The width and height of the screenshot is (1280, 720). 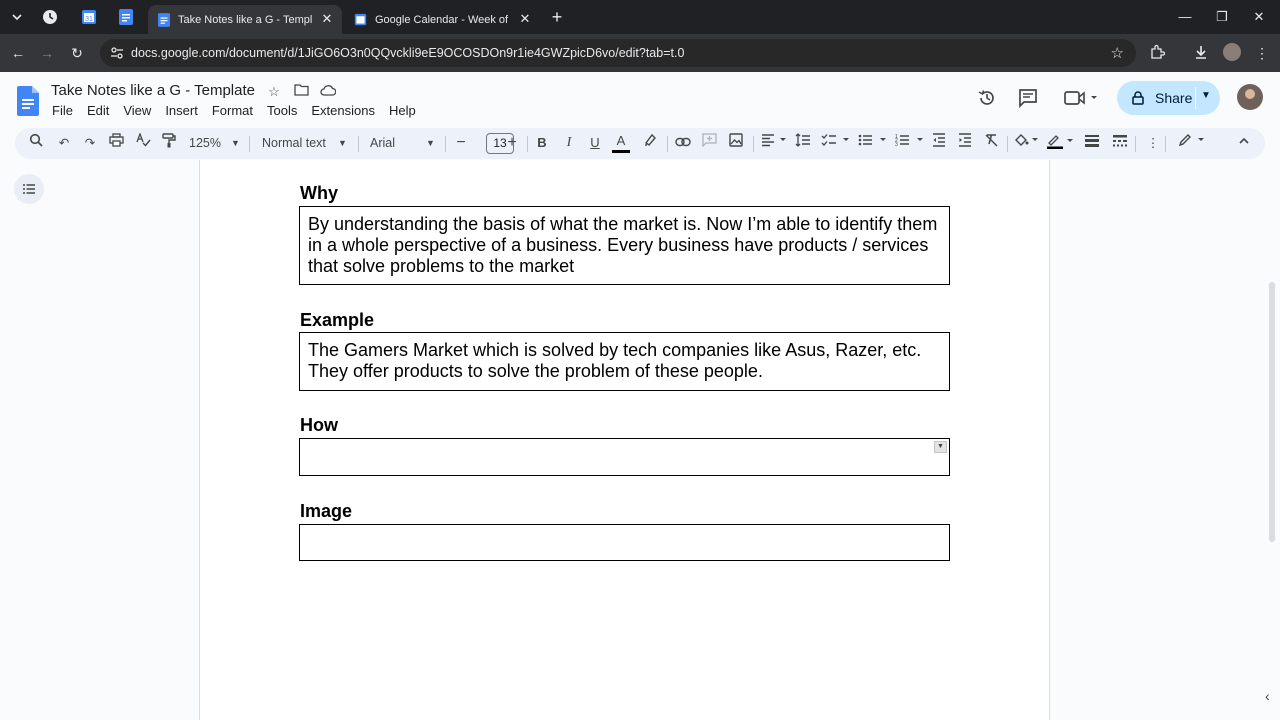 I want to click on menu-tools: Tools, so click(x=282, y=110).